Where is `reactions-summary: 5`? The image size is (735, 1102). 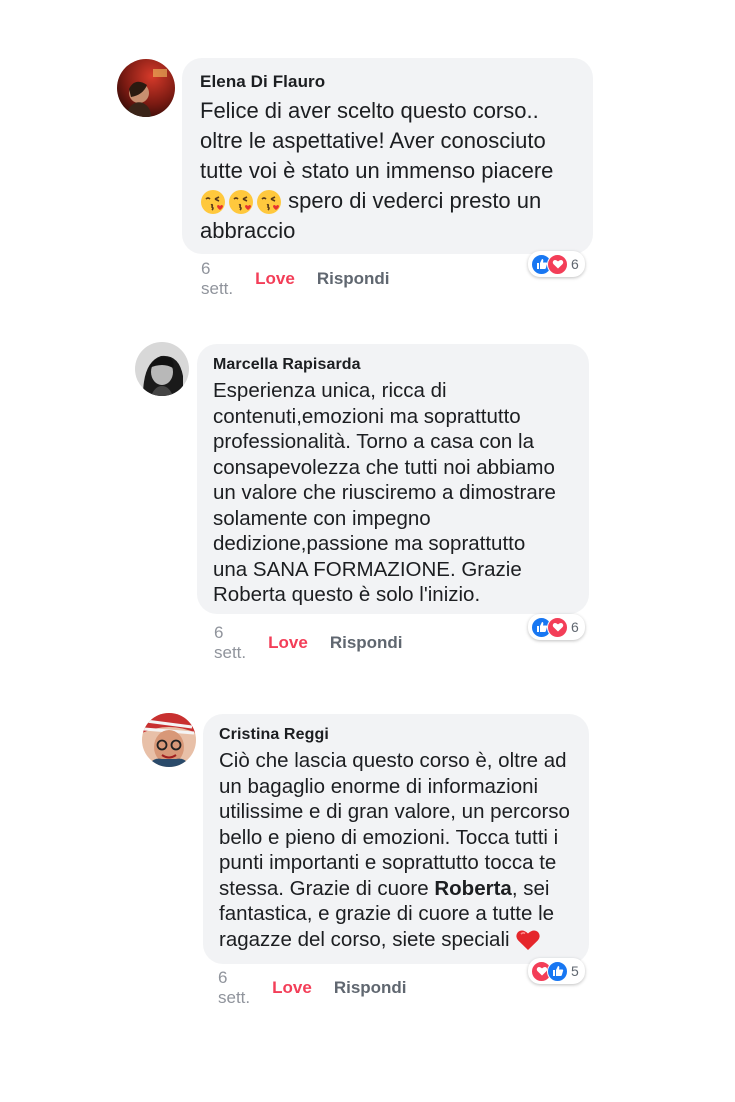 reactions-summary: 5 is located at coordinates (556, 971).